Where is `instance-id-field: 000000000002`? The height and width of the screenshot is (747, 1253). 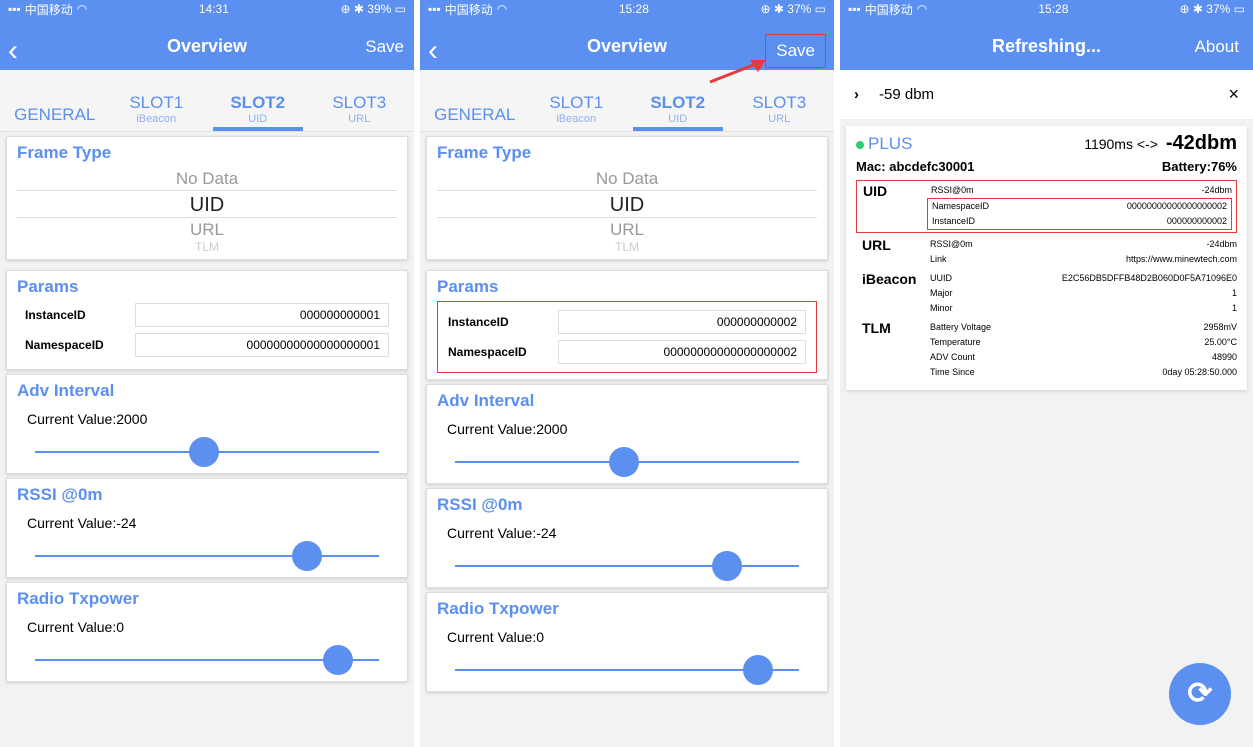
instance-id-field: 000000000002 is located at coordinates (682, 322).